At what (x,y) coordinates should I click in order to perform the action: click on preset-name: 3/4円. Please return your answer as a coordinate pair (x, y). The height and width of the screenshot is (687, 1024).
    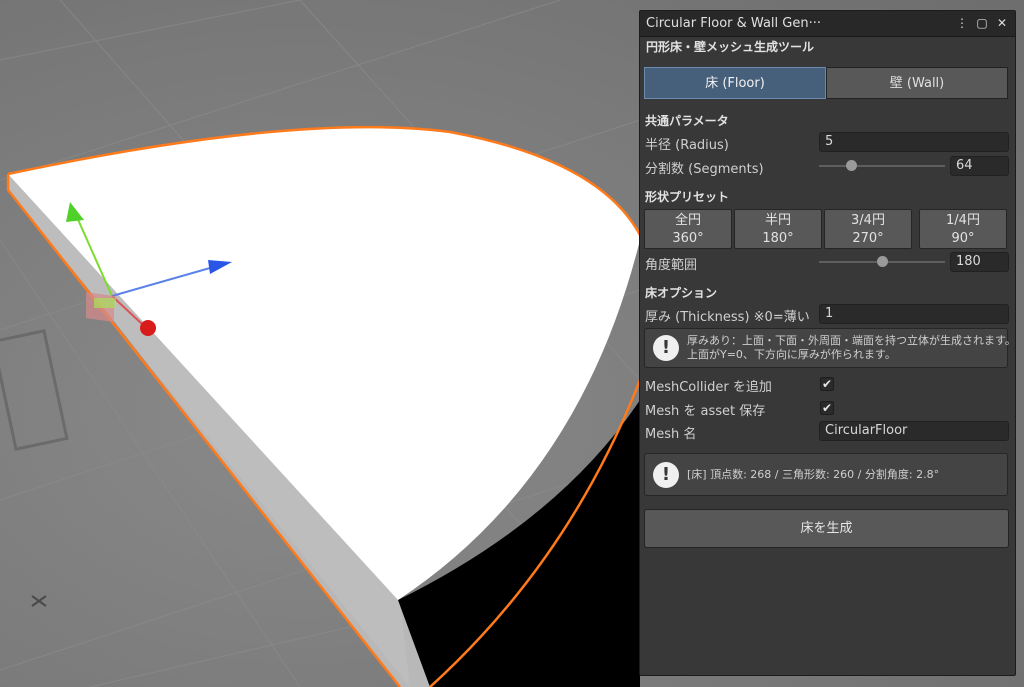
    Looking at the image, I should click on (868, 220).